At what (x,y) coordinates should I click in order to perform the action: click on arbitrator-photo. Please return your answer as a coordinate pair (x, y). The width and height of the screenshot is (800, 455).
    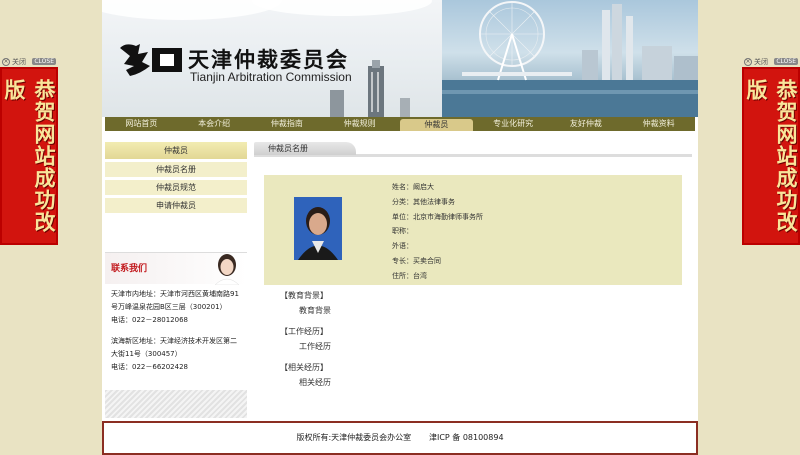
    Looking at the image, I should click on (318, 228).